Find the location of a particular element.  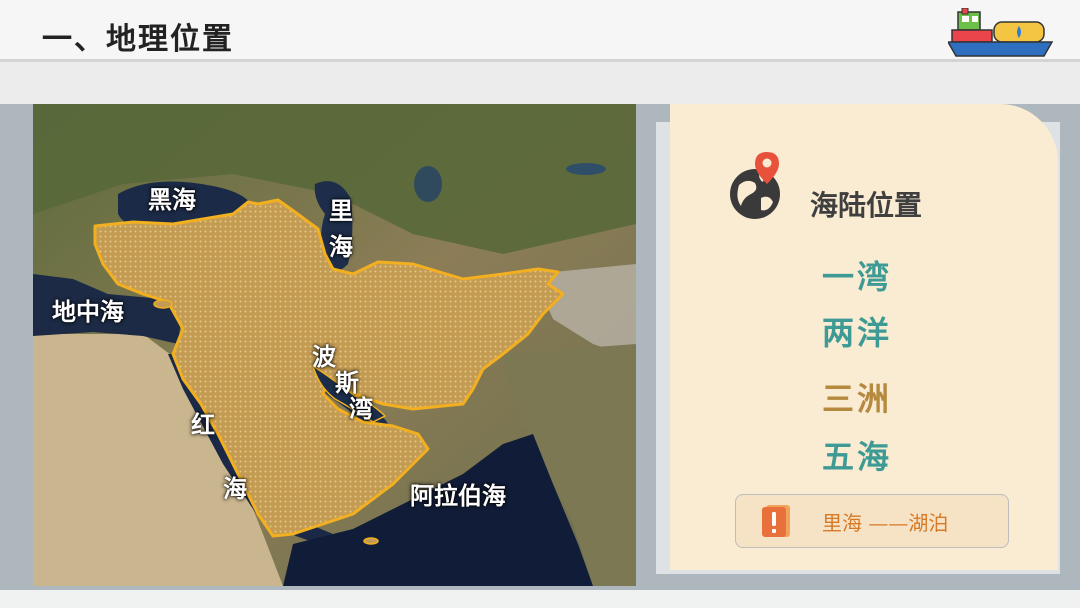

panel-heading: 海陆位置 is located at coordinates (866, 205).